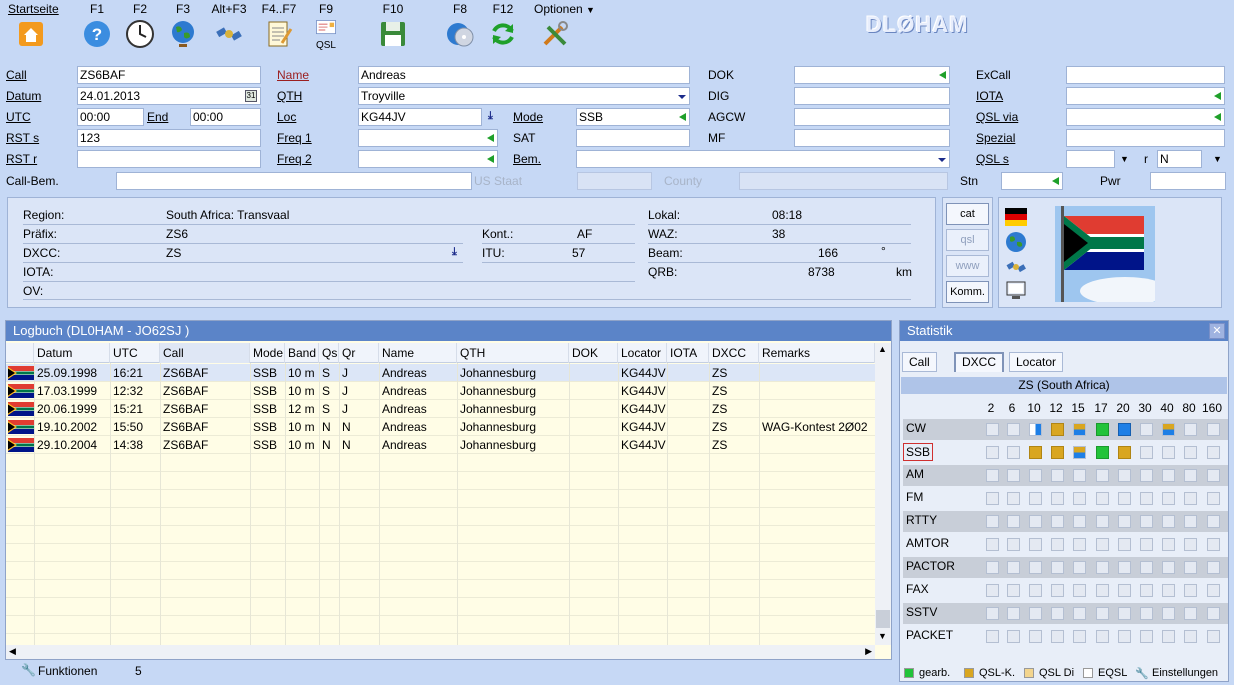 The height and width of the screenshot is (685, 1234). Describe the element at coordinates (110, 117) in the screenshot. I see `utc-input: 00:00` at that location.